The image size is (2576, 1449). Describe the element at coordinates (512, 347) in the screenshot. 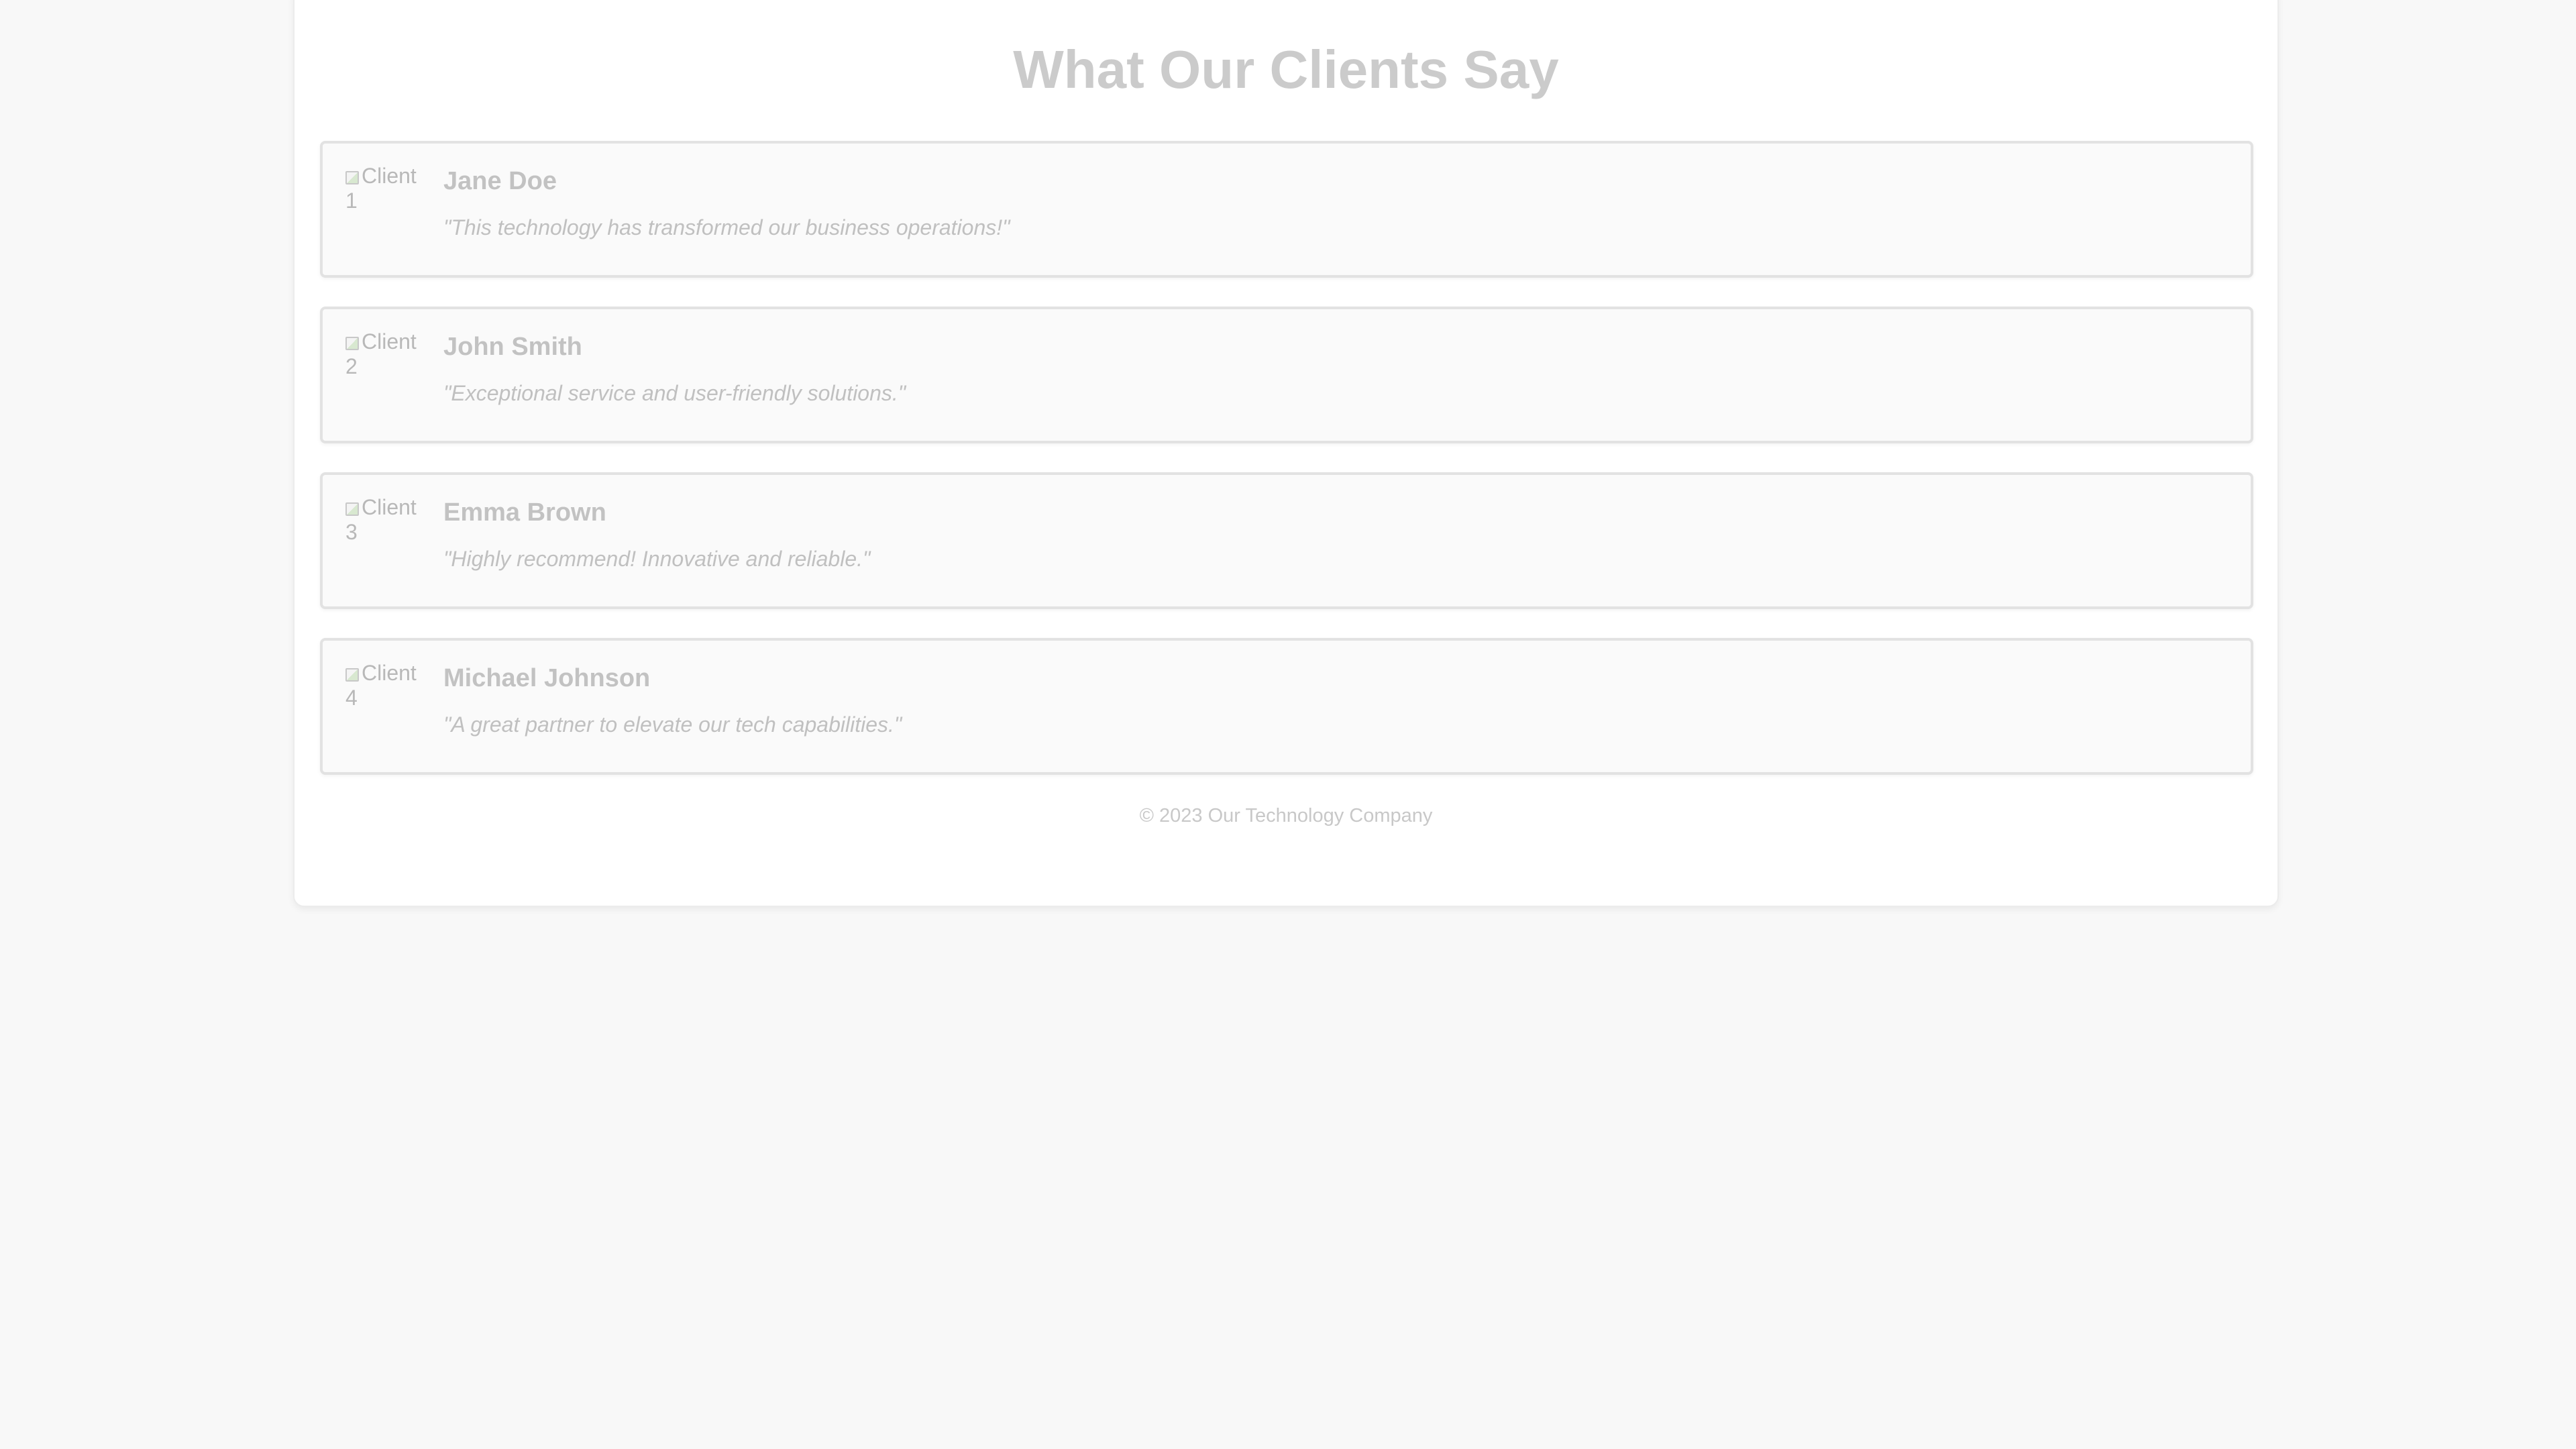

I see `client-name: John Smith` at that location.